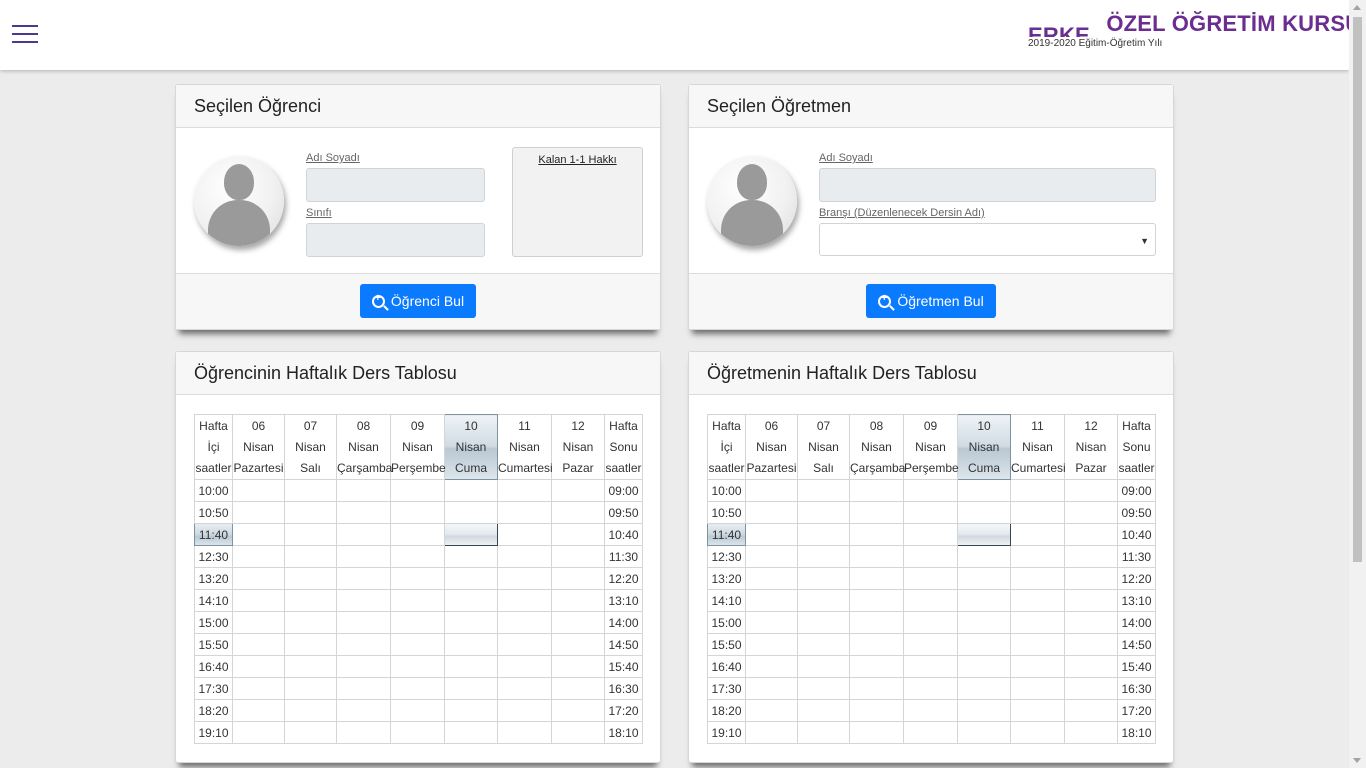 This screenshot has width=1366, height=768. Describe the element at coordinates (931, 301) in the screenshot. I see `find-teacher-button: Öğretmen Bul` at that location.